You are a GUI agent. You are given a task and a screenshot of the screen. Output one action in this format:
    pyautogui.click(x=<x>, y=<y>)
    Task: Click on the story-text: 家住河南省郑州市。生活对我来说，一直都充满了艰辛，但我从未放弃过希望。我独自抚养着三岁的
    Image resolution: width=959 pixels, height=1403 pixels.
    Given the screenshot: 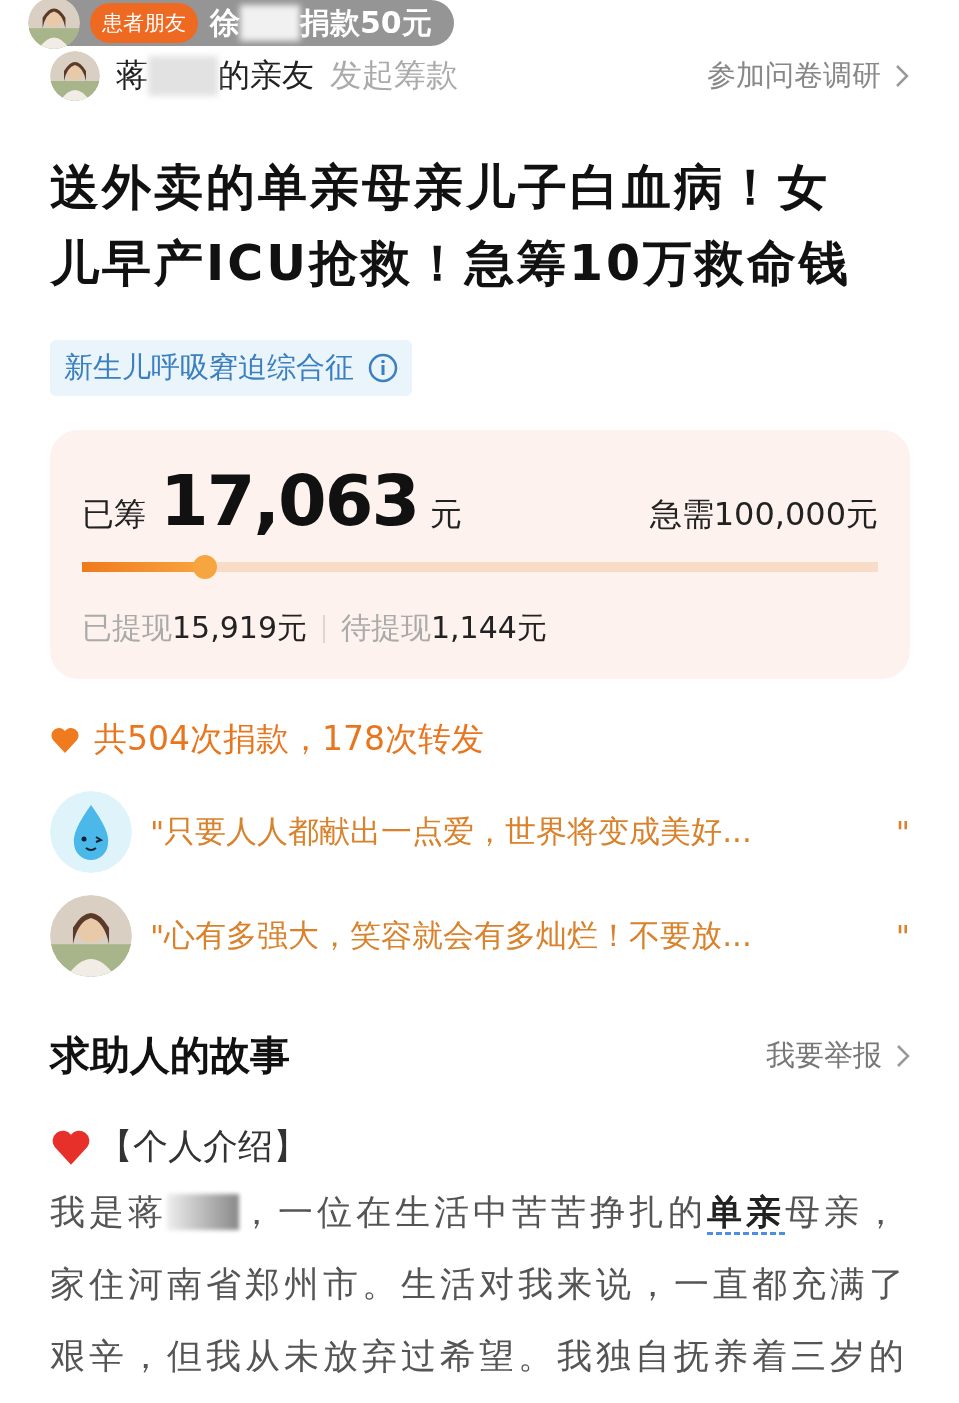 What is the action you would take?
    pyautogui.click(x=479, y=1320)
    